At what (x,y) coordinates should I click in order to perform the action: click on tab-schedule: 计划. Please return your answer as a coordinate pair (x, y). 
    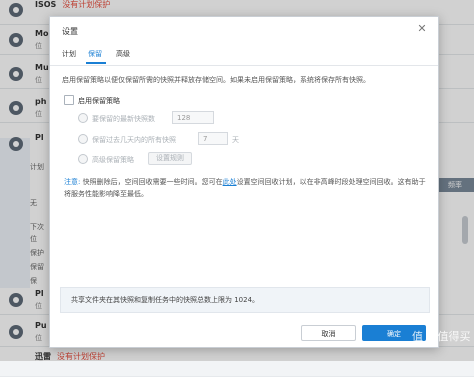
    Looking at the image, I should click on (69, 54).